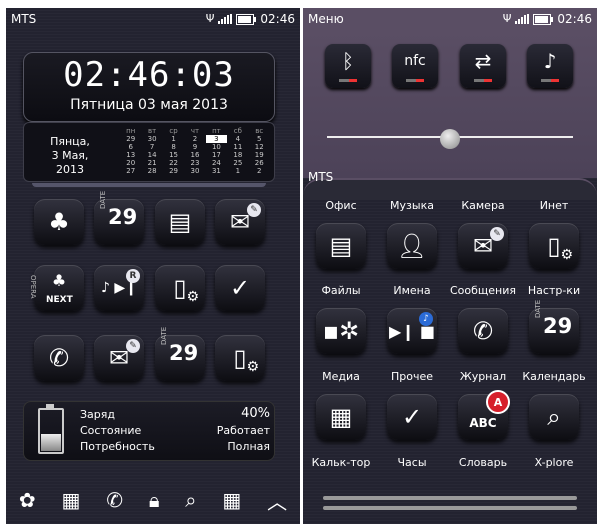 The height and width of the screenshot is (528, 600). Describe the element at coordinates (119, 288) in the screenshot. I see `voice-recorder-icon: ♪ ▶❙ R` at that location.